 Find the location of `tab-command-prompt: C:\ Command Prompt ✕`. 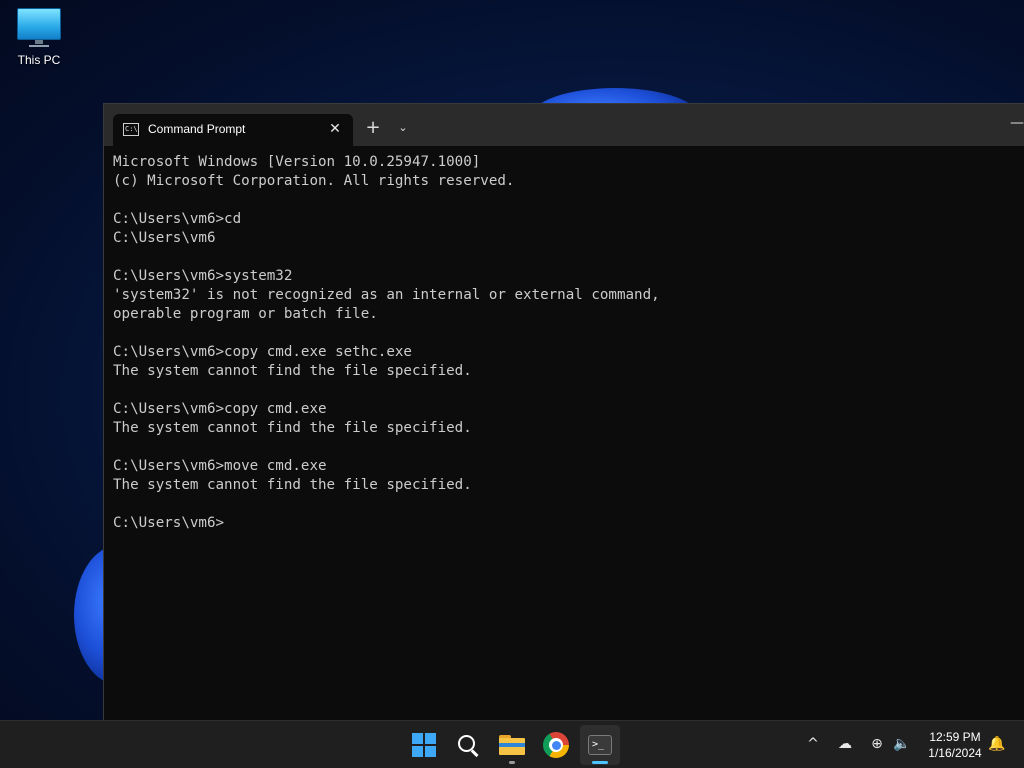

tab-command-prompt: C:\ Command Prompt ✕ is located at coordinates (233, 130).